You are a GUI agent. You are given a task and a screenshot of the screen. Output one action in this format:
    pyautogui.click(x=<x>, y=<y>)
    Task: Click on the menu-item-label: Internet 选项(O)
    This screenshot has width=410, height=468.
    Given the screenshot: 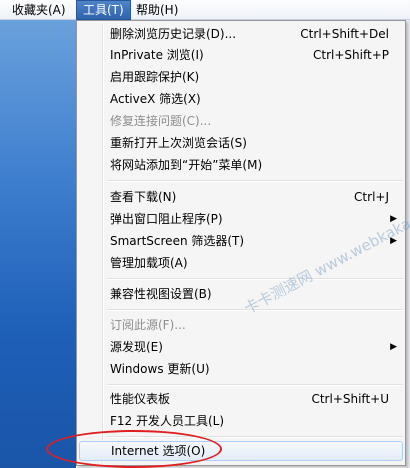 What is the action you would take?
    pyautogui.click(x=158, y=451)
    